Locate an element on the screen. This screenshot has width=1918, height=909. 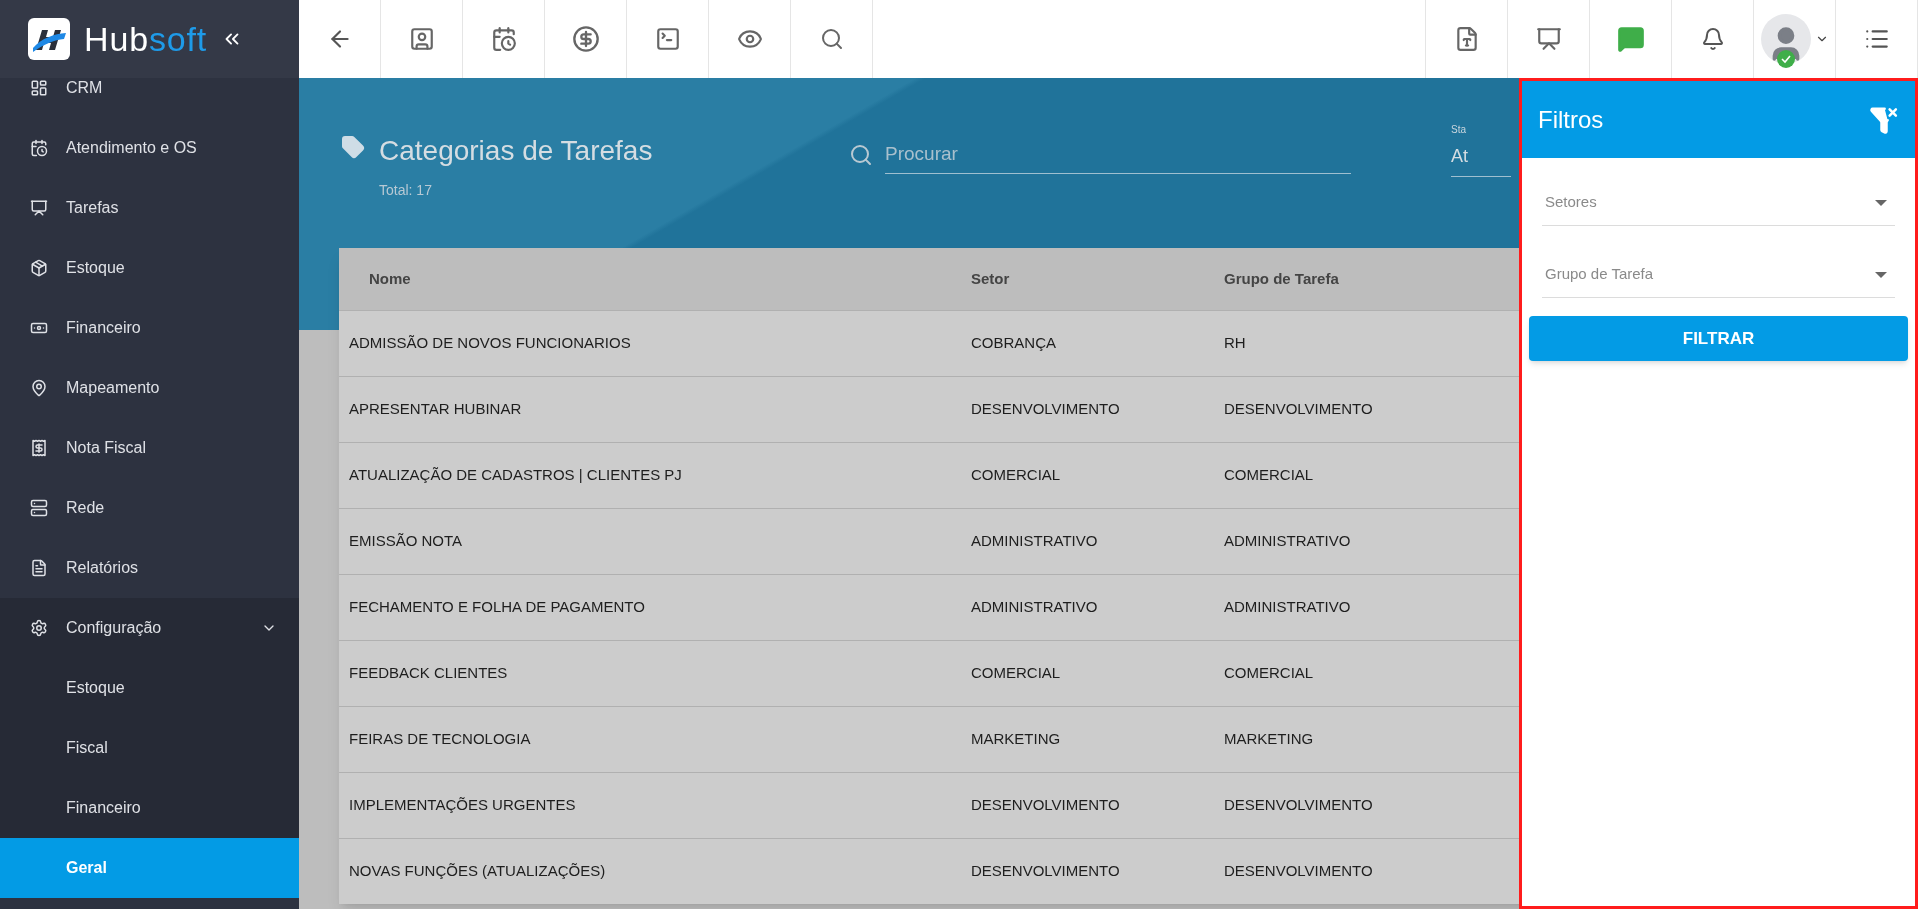
bell-icon is located at coordinates (1712, 39).